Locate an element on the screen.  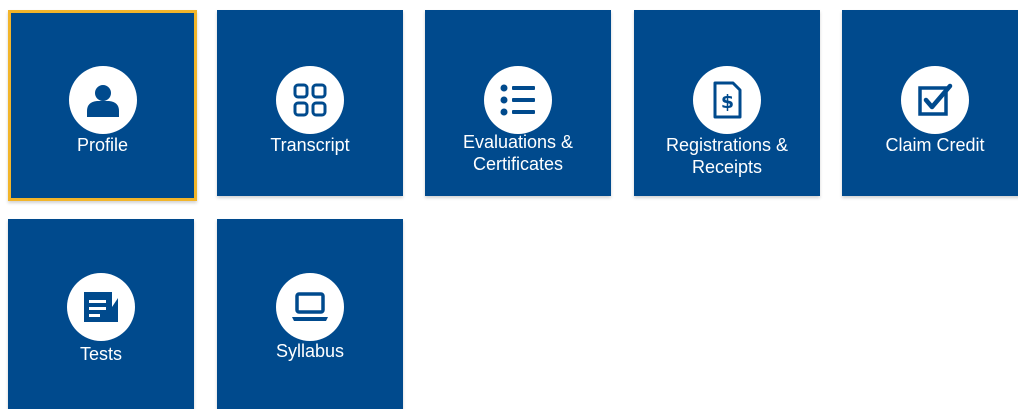
tile-registrations-receipts: $ Registrations & Receipts is located at coordinates (727, 103).